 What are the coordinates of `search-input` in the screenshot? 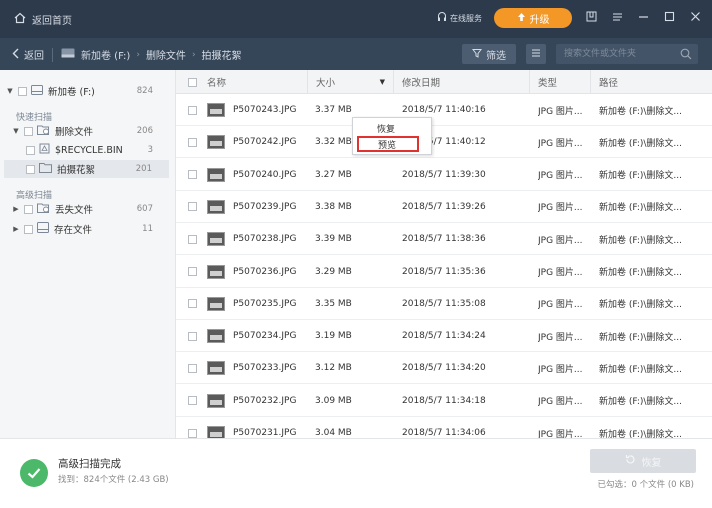 It's located at (615, 54).